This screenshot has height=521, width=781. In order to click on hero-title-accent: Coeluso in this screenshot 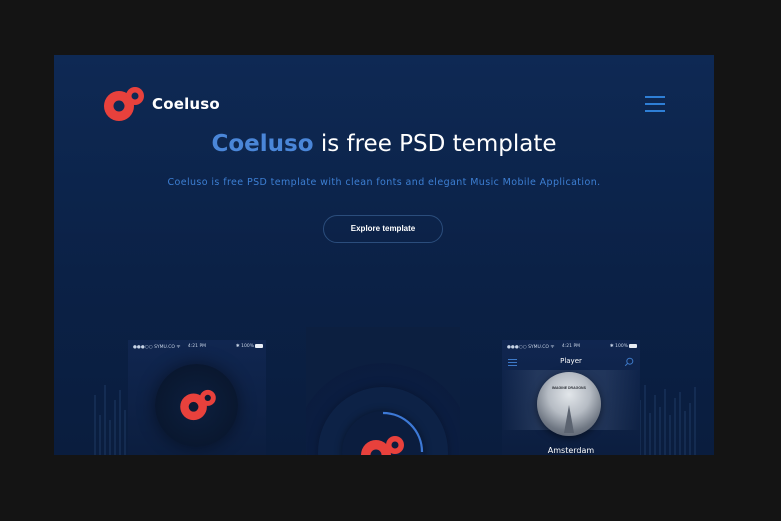, I will do `click(262, 144)`.